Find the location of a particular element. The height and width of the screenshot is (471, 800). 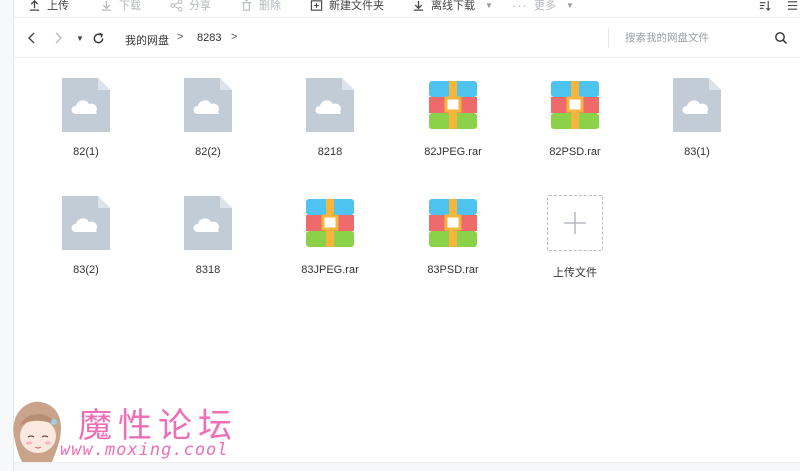

offline-download-label: 离线下载 is located at coordinates (453, 6).